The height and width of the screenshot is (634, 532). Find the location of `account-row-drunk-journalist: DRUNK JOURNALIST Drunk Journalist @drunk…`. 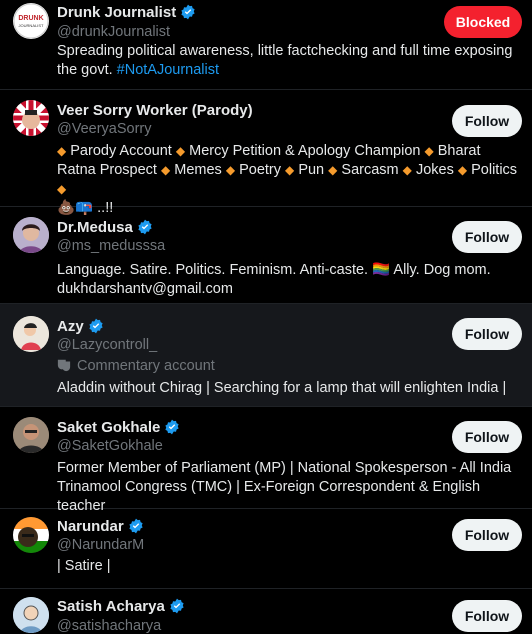

account-row-drunk-journalist: DRUNK JOURNALIST Drunk Journalist @drunk… is located at coordinates (266, 45).